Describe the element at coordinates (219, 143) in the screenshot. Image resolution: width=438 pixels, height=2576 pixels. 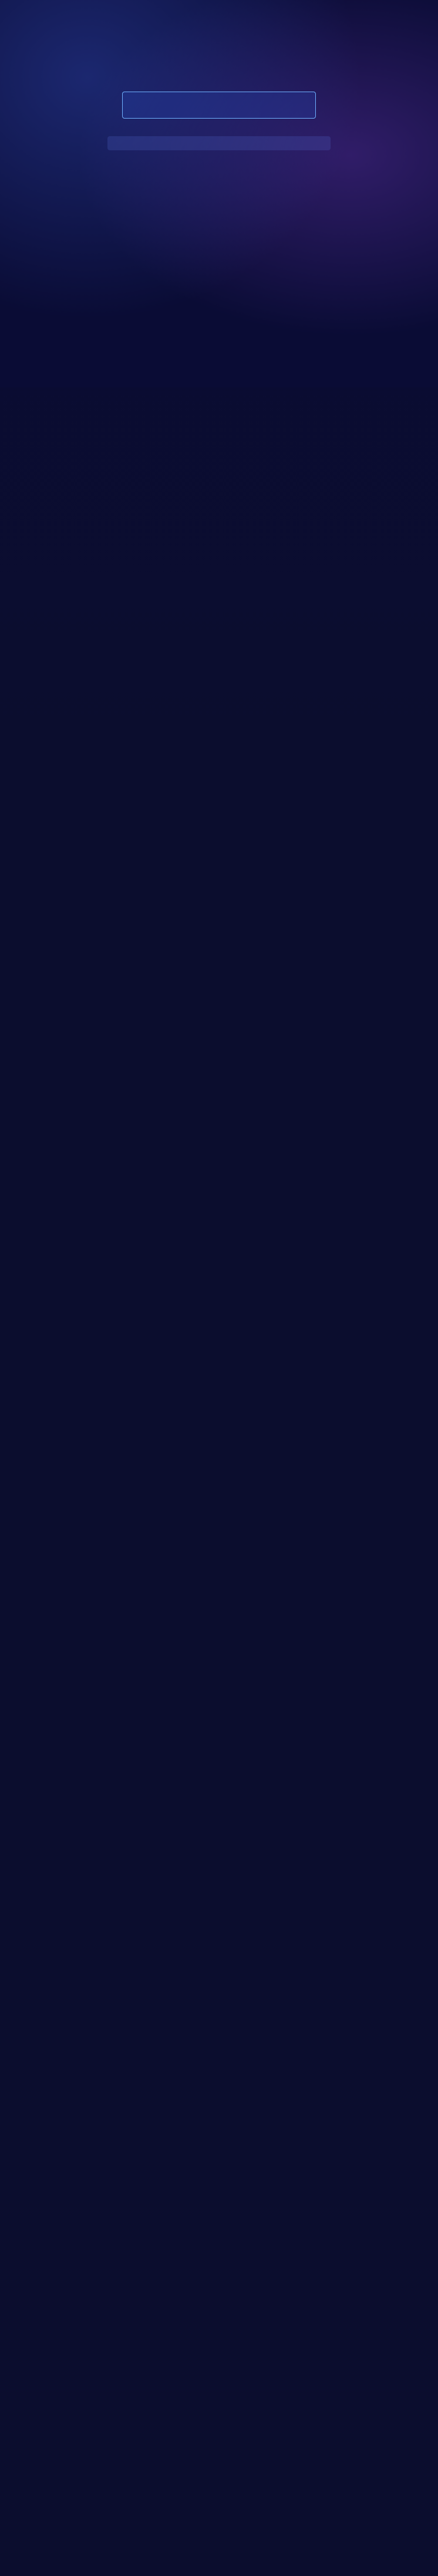
I see `date-block` at that location.